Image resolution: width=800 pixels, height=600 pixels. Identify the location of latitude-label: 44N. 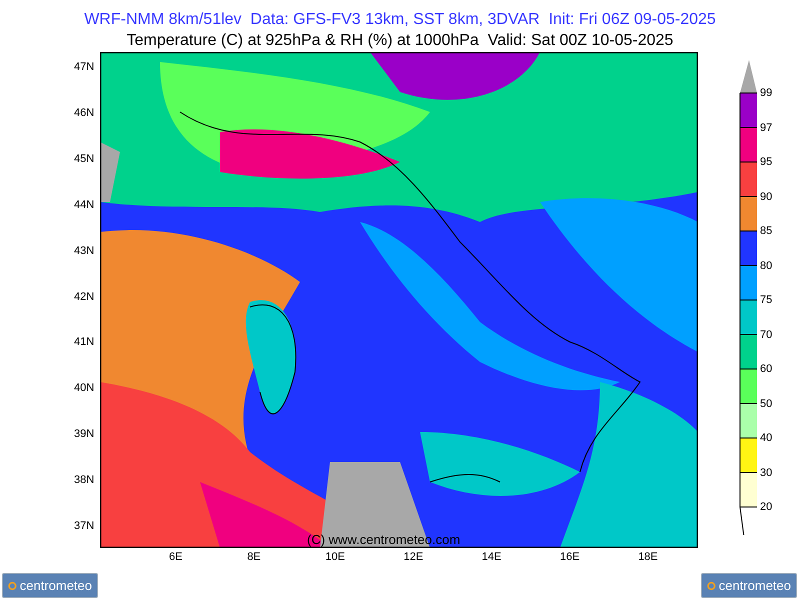
(84, 204).